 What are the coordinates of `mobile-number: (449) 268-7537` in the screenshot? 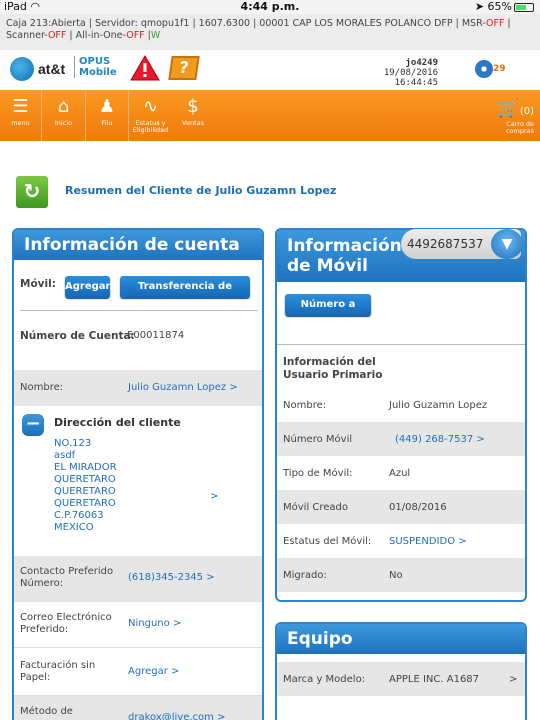 It's located at (434, 439).